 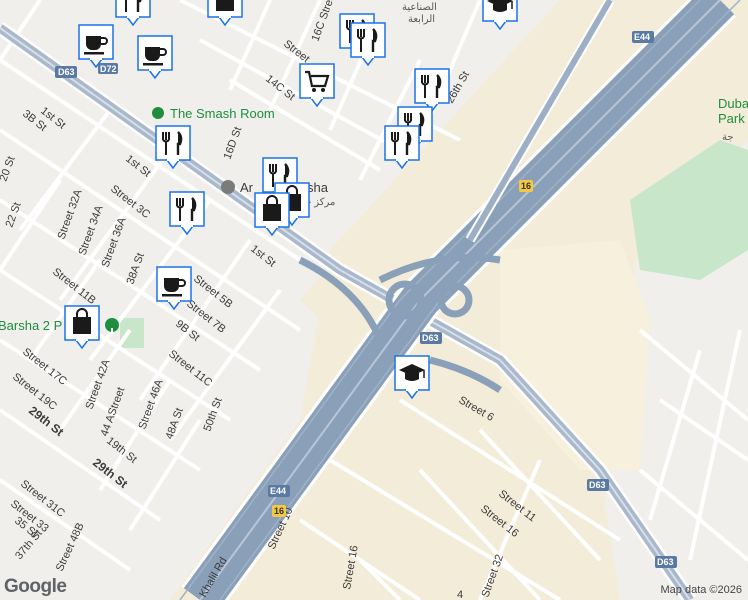 I want to click on shield-d72: D72, so click(x=108, y=68).